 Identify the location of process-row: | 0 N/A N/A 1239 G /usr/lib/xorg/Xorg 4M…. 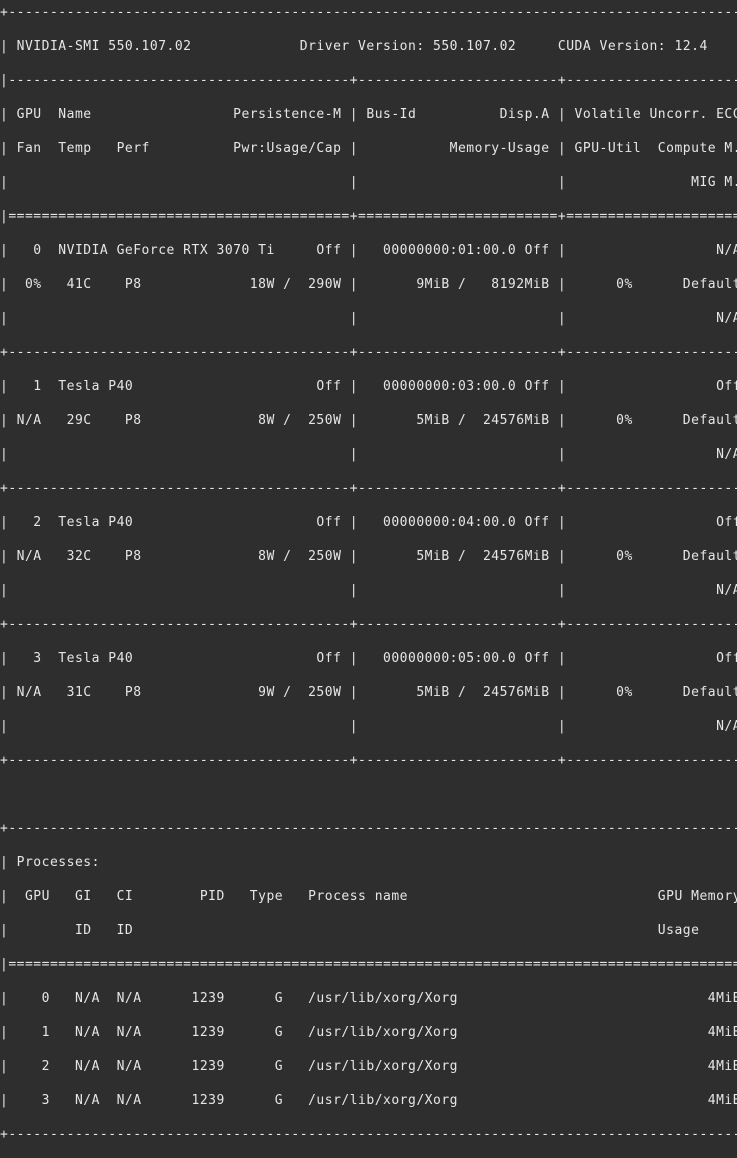
(368, 998).